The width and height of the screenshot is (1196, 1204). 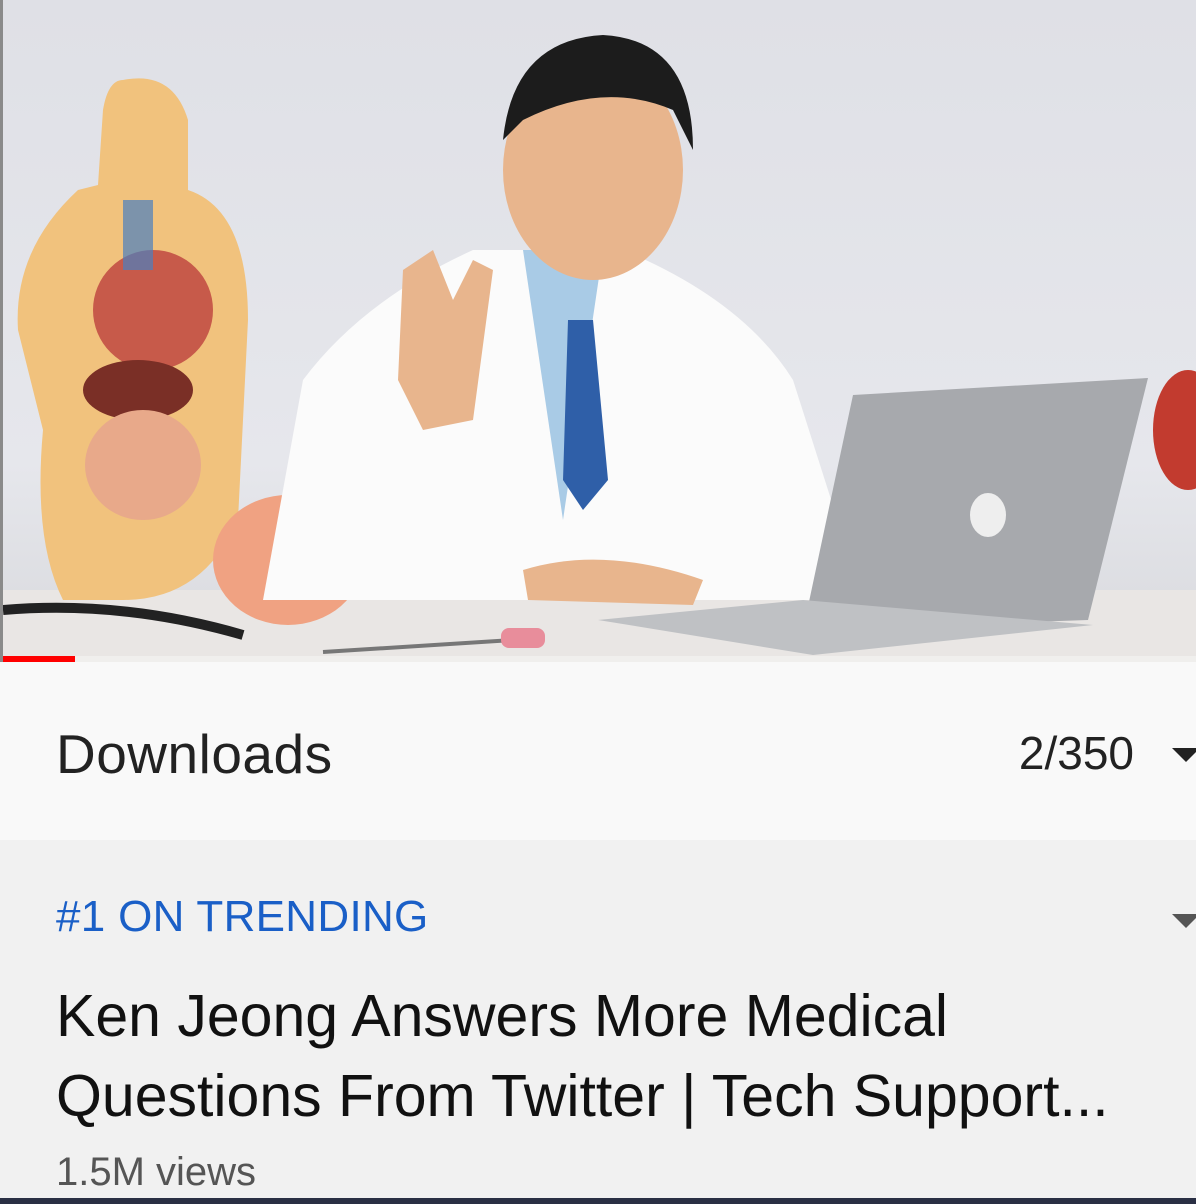 I want to click on heart-model-illustration, so click(x=1174, y=430).